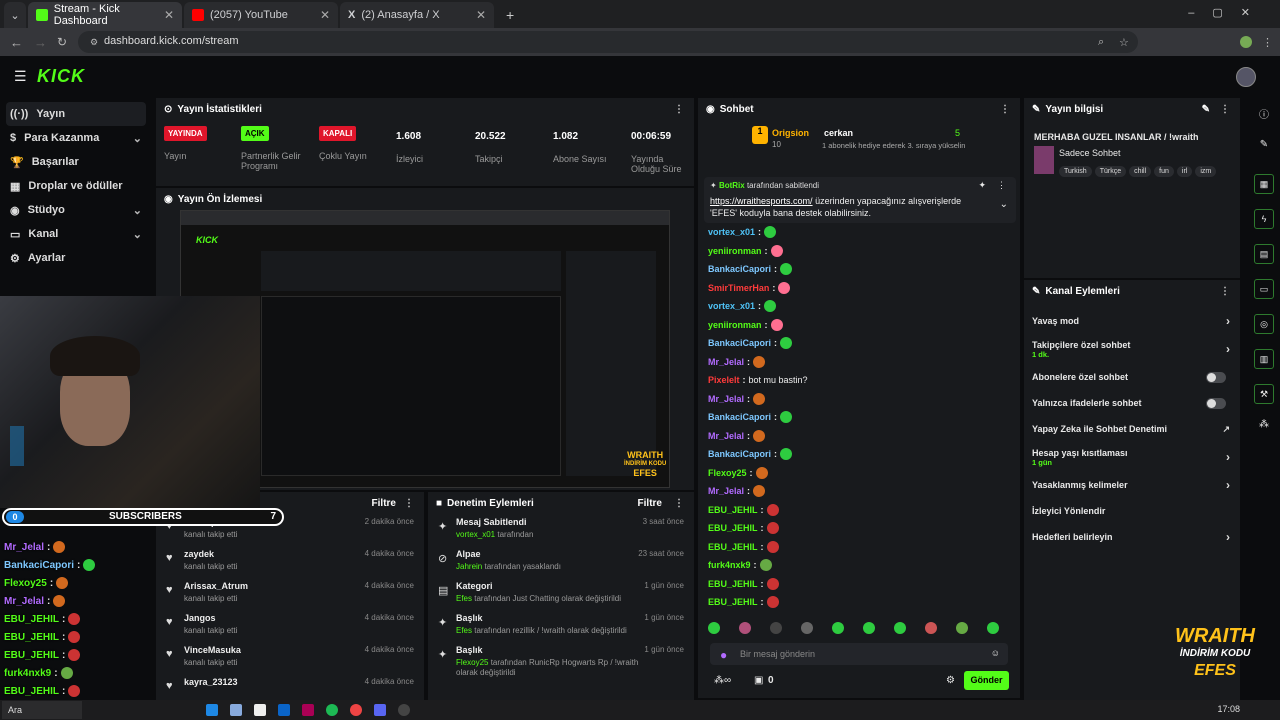  Describe the element at coordinates (1132, 537) in the screenshot. I see `channel-action-row: Hedefleri belirleyin ›` at that location.